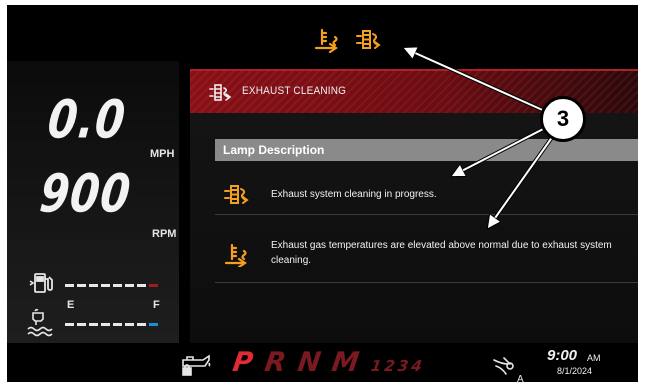 This screenshot has height=387, width=645. What do you see at coordinates (368, 39) in the screenshot?
I see `exhaust-cleaning-lamp-icon` at bounding box center [368, 39].